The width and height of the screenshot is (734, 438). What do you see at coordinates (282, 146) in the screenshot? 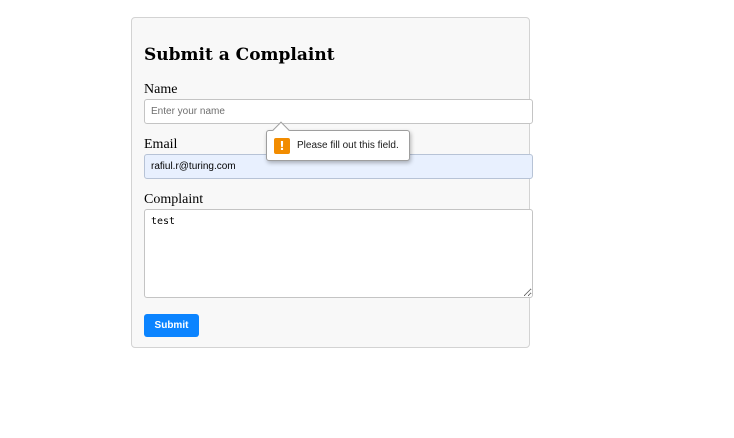
I see `warning-icon: !` at bounding box center [282, 146].